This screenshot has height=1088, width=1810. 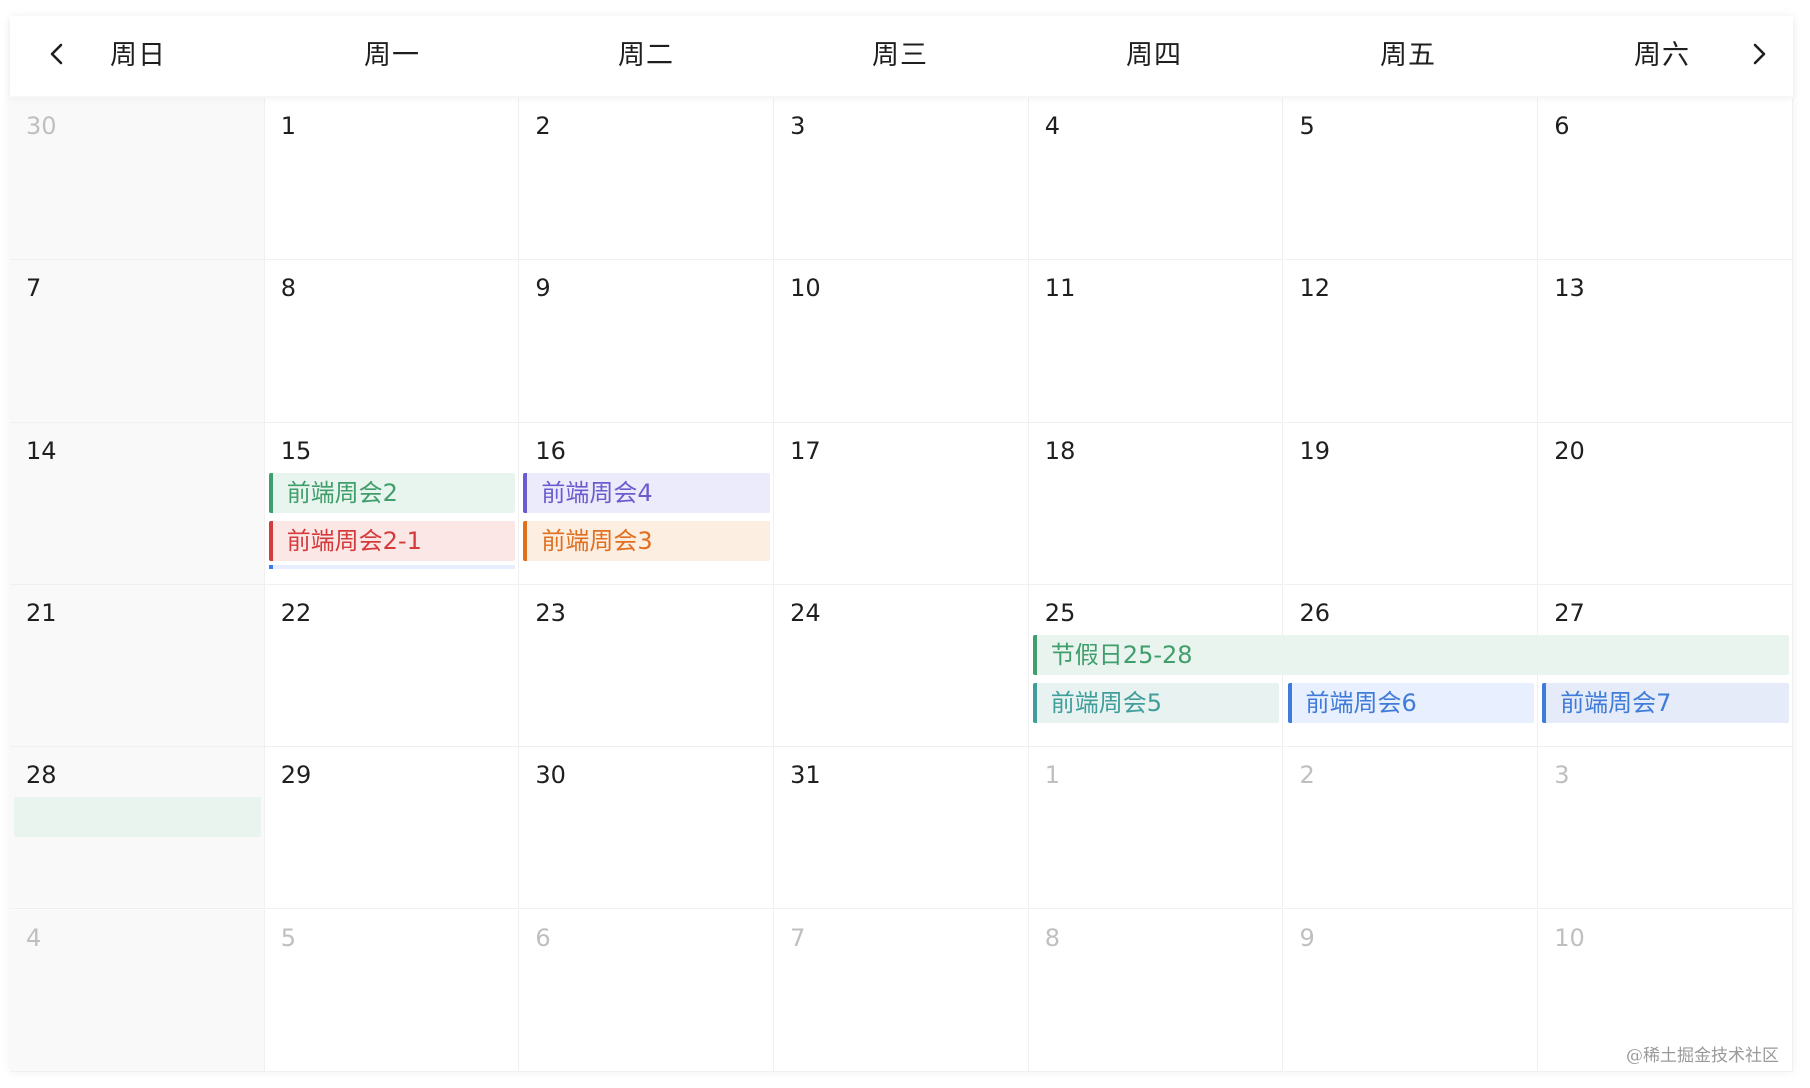 I want to click on weekday-label: 周六, so click(x=1662, y=55).